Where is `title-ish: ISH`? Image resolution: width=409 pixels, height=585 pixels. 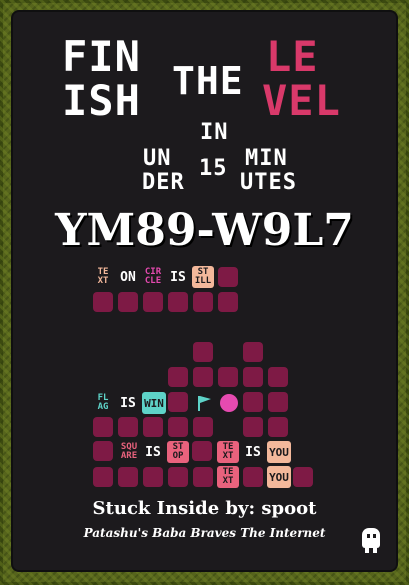 title-ish: ISH is located at coordinates (101, 100).